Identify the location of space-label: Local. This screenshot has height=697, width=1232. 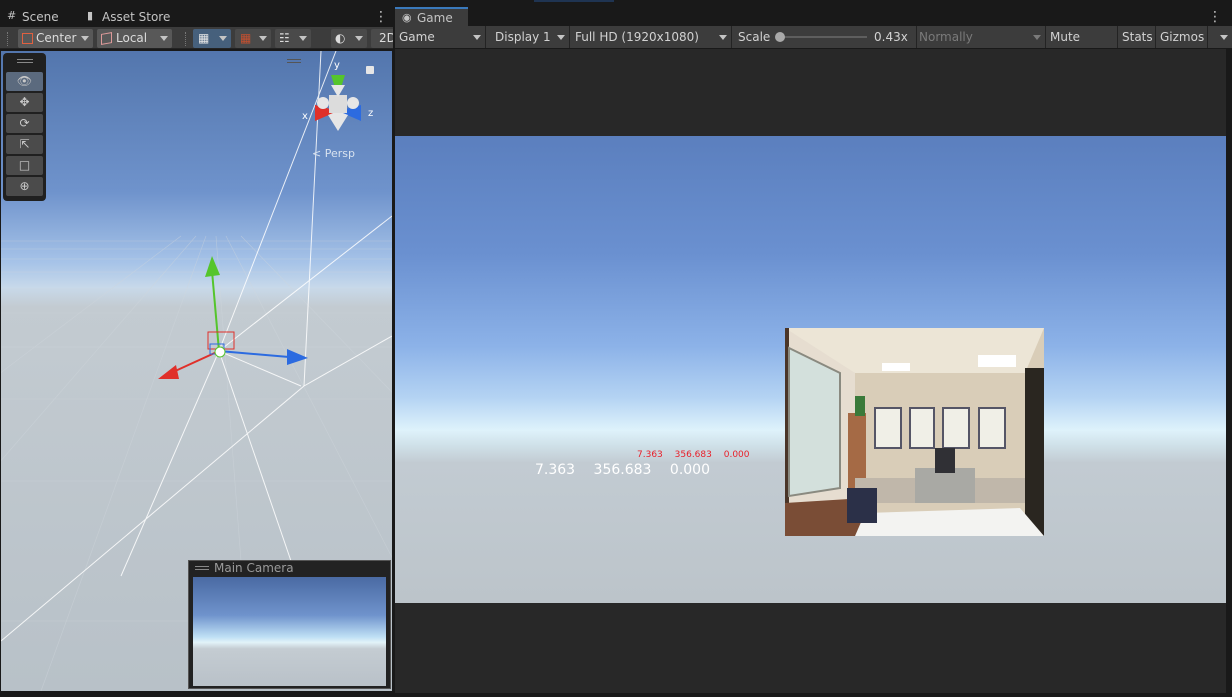
(132, 38).